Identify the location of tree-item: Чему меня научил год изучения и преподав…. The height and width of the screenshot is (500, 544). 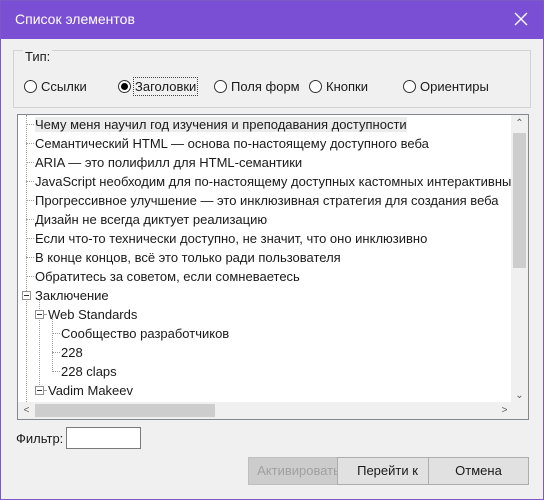
(221, 124).